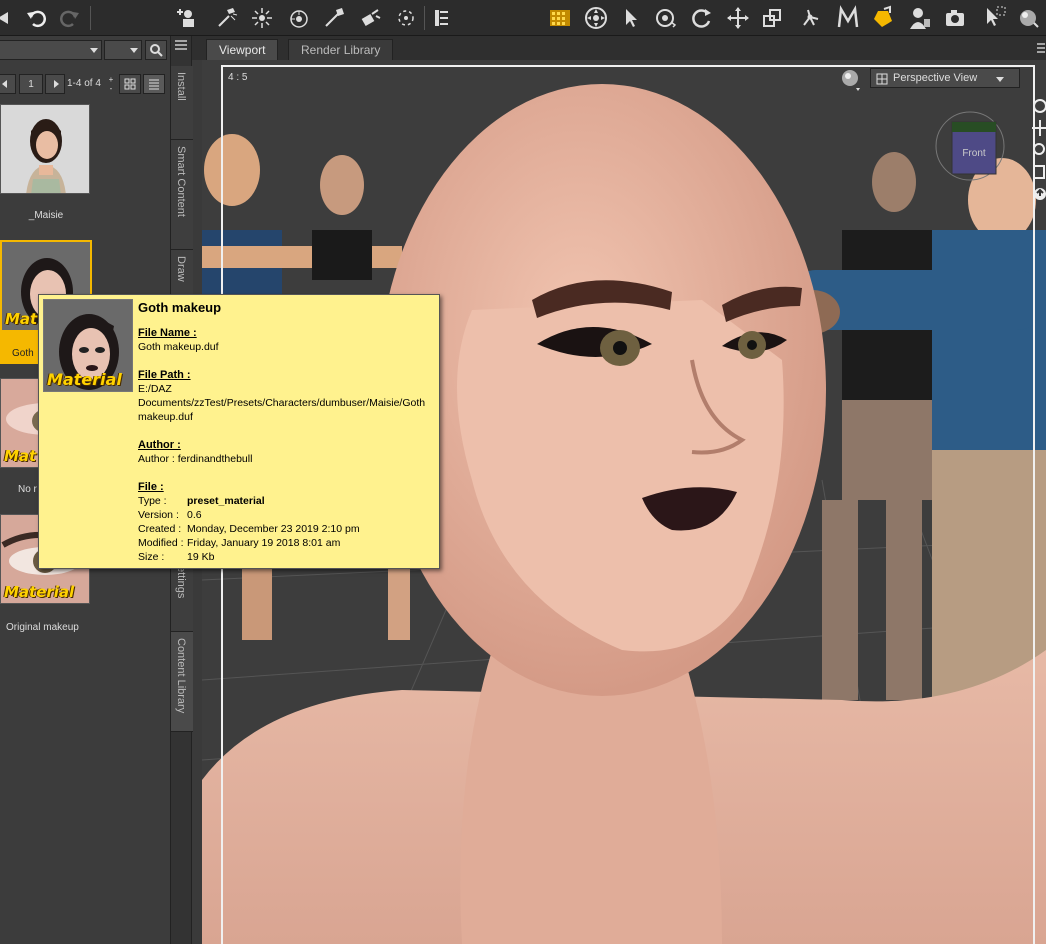 Image resolution: width=1046 pixels, height=944 pixels. What do you see at coordinates (1029, 18) in the screenshot?
I see `sphere-icon` at bounding box center [1029, 18].